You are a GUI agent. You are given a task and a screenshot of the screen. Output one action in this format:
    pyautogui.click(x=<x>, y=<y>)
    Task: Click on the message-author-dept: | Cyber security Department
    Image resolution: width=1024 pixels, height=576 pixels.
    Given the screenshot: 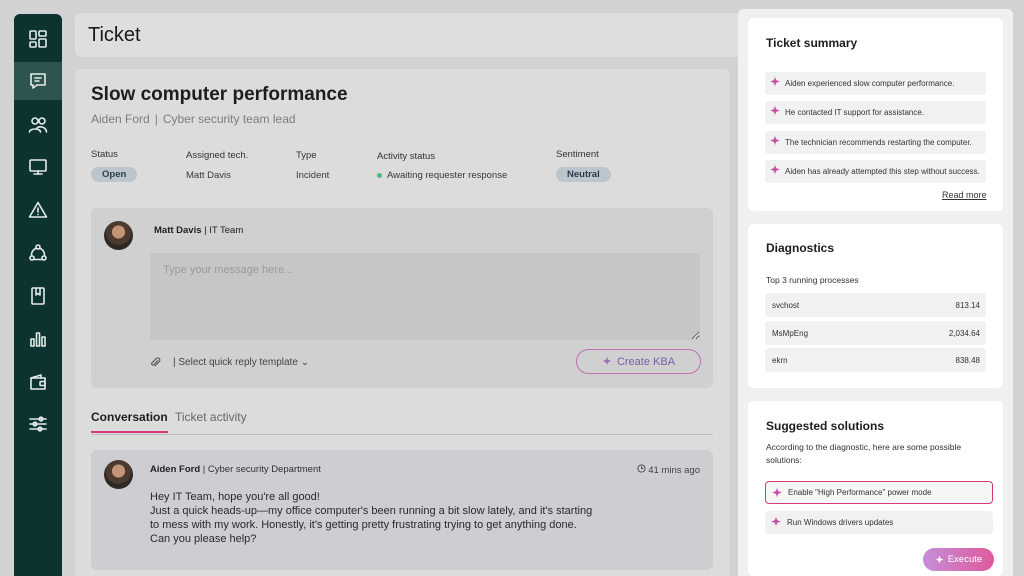 What is the action you would take?
    pyautogui.click(x=261, y=469)
    